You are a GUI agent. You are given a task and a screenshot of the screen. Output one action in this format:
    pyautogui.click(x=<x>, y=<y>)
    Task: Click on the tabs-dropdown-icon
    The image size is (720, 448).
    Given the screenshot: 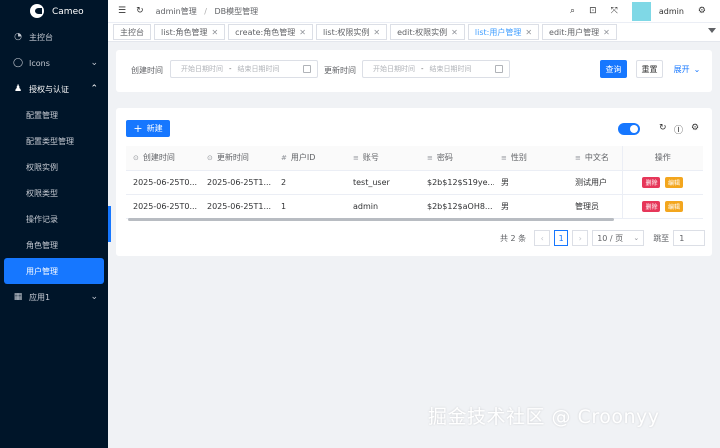 What is the action you would take?
    pyautogui.click(x=712, y=30)
    